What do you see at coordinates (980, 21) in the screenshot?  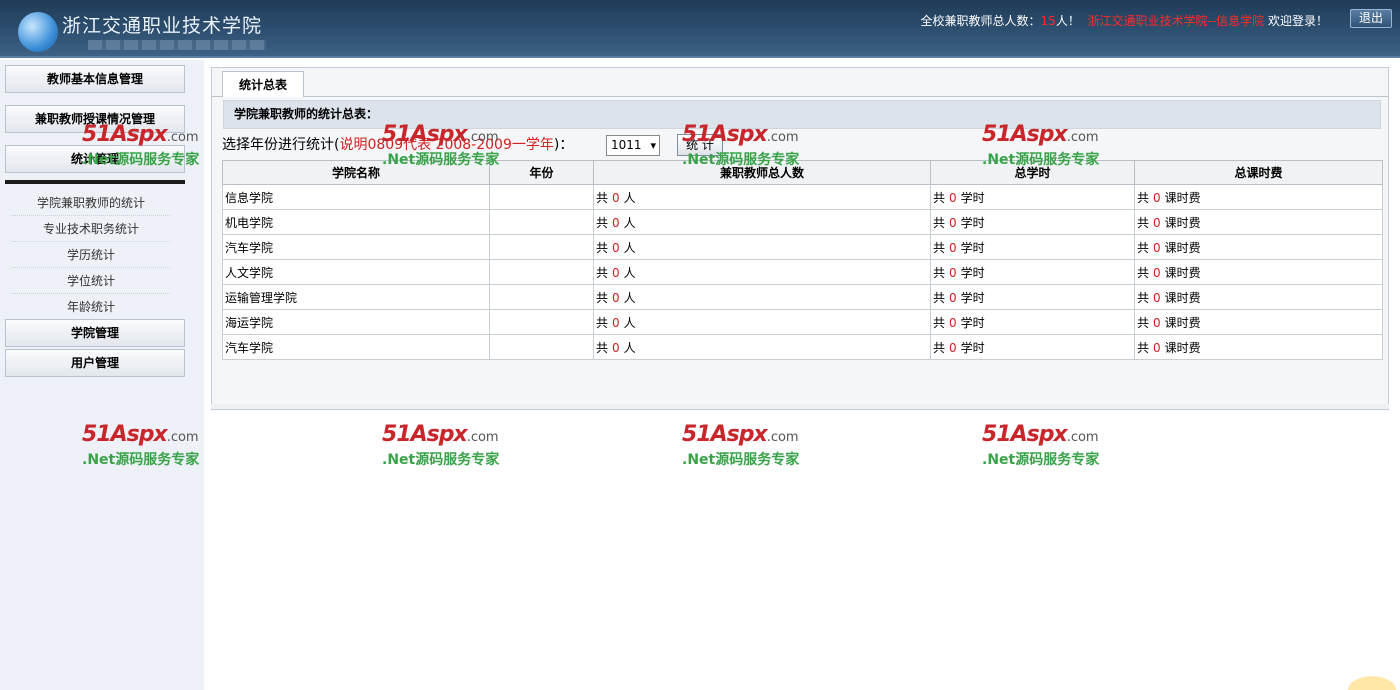 I see `total-label: 全校兼职教师总人数：` at bounding box center [980, 21].